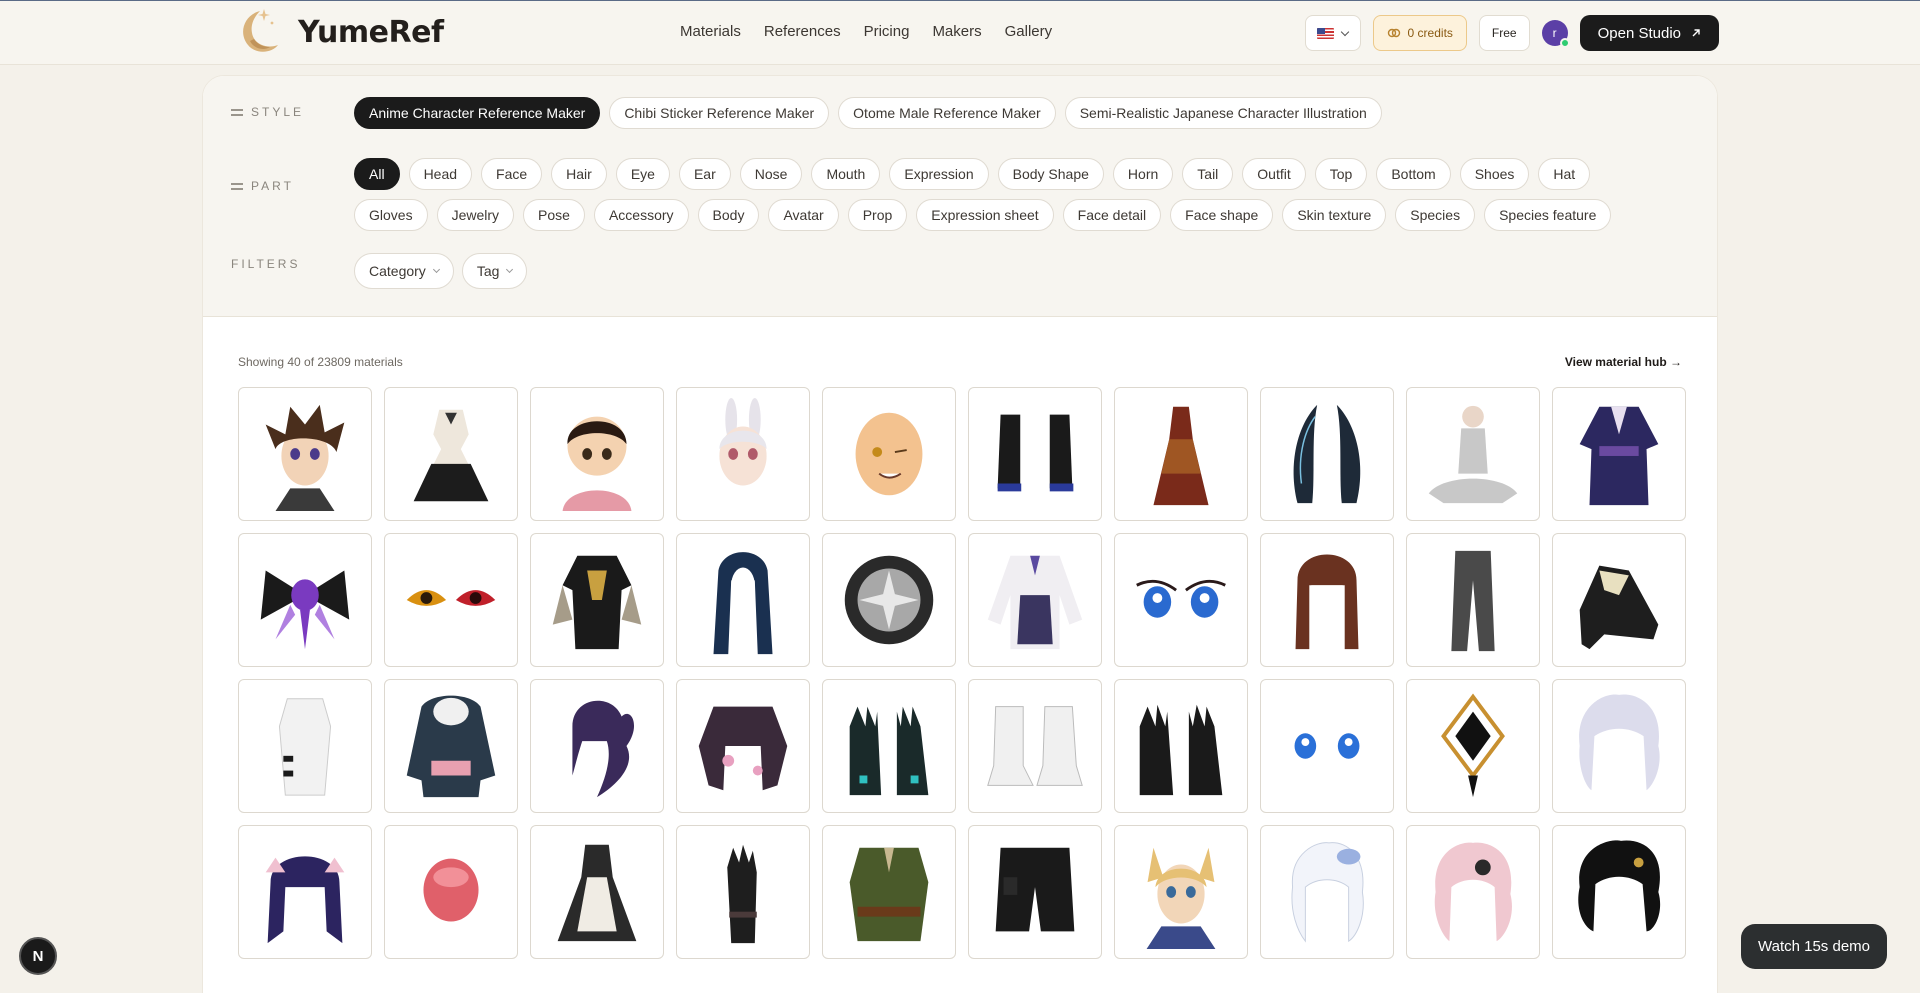 The width and height of the screenshot is (1920, 993). I want to click on tag-dropdown: Tag, so click(494, 271).